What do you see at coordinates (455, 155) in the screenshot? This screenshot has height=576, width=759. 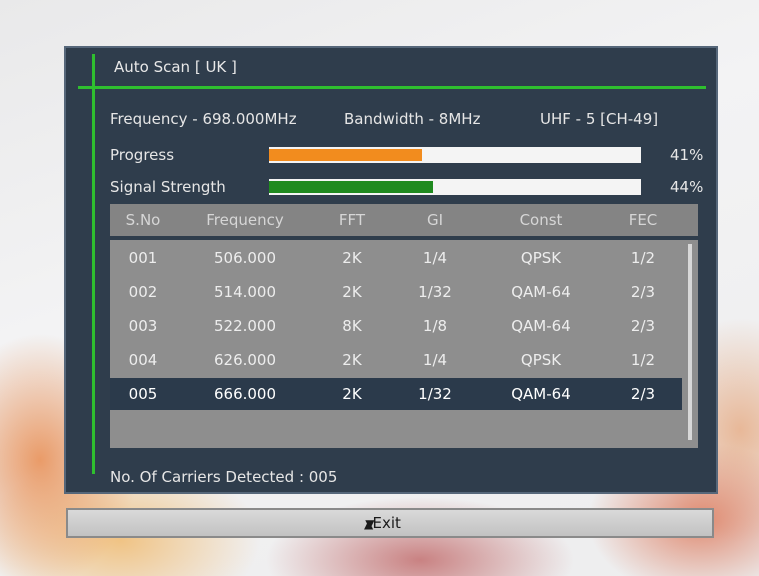 I see `progress-bar` at bounding box center [455, 155].